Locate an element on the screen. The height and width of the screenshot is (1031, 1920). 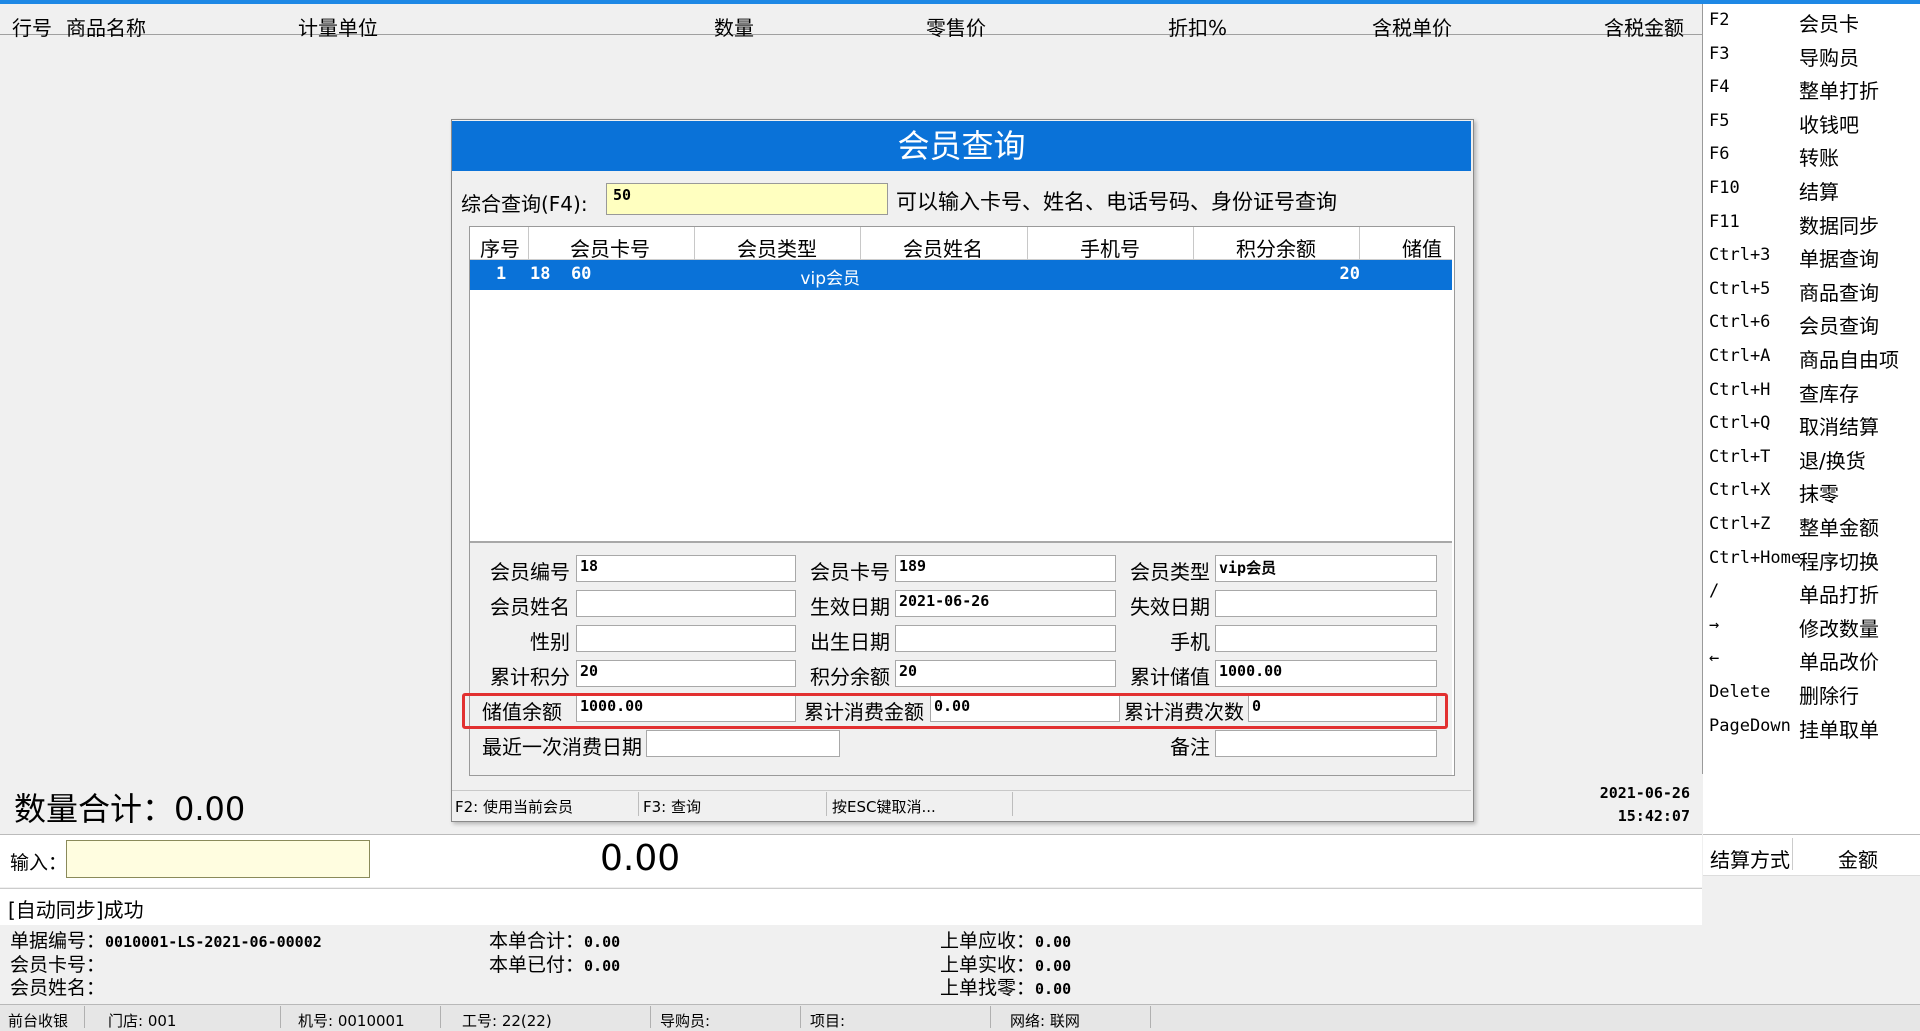
doc-no: 单据编号：0010001-LS-2021-06-00002 is located at coordinates (166, 941).